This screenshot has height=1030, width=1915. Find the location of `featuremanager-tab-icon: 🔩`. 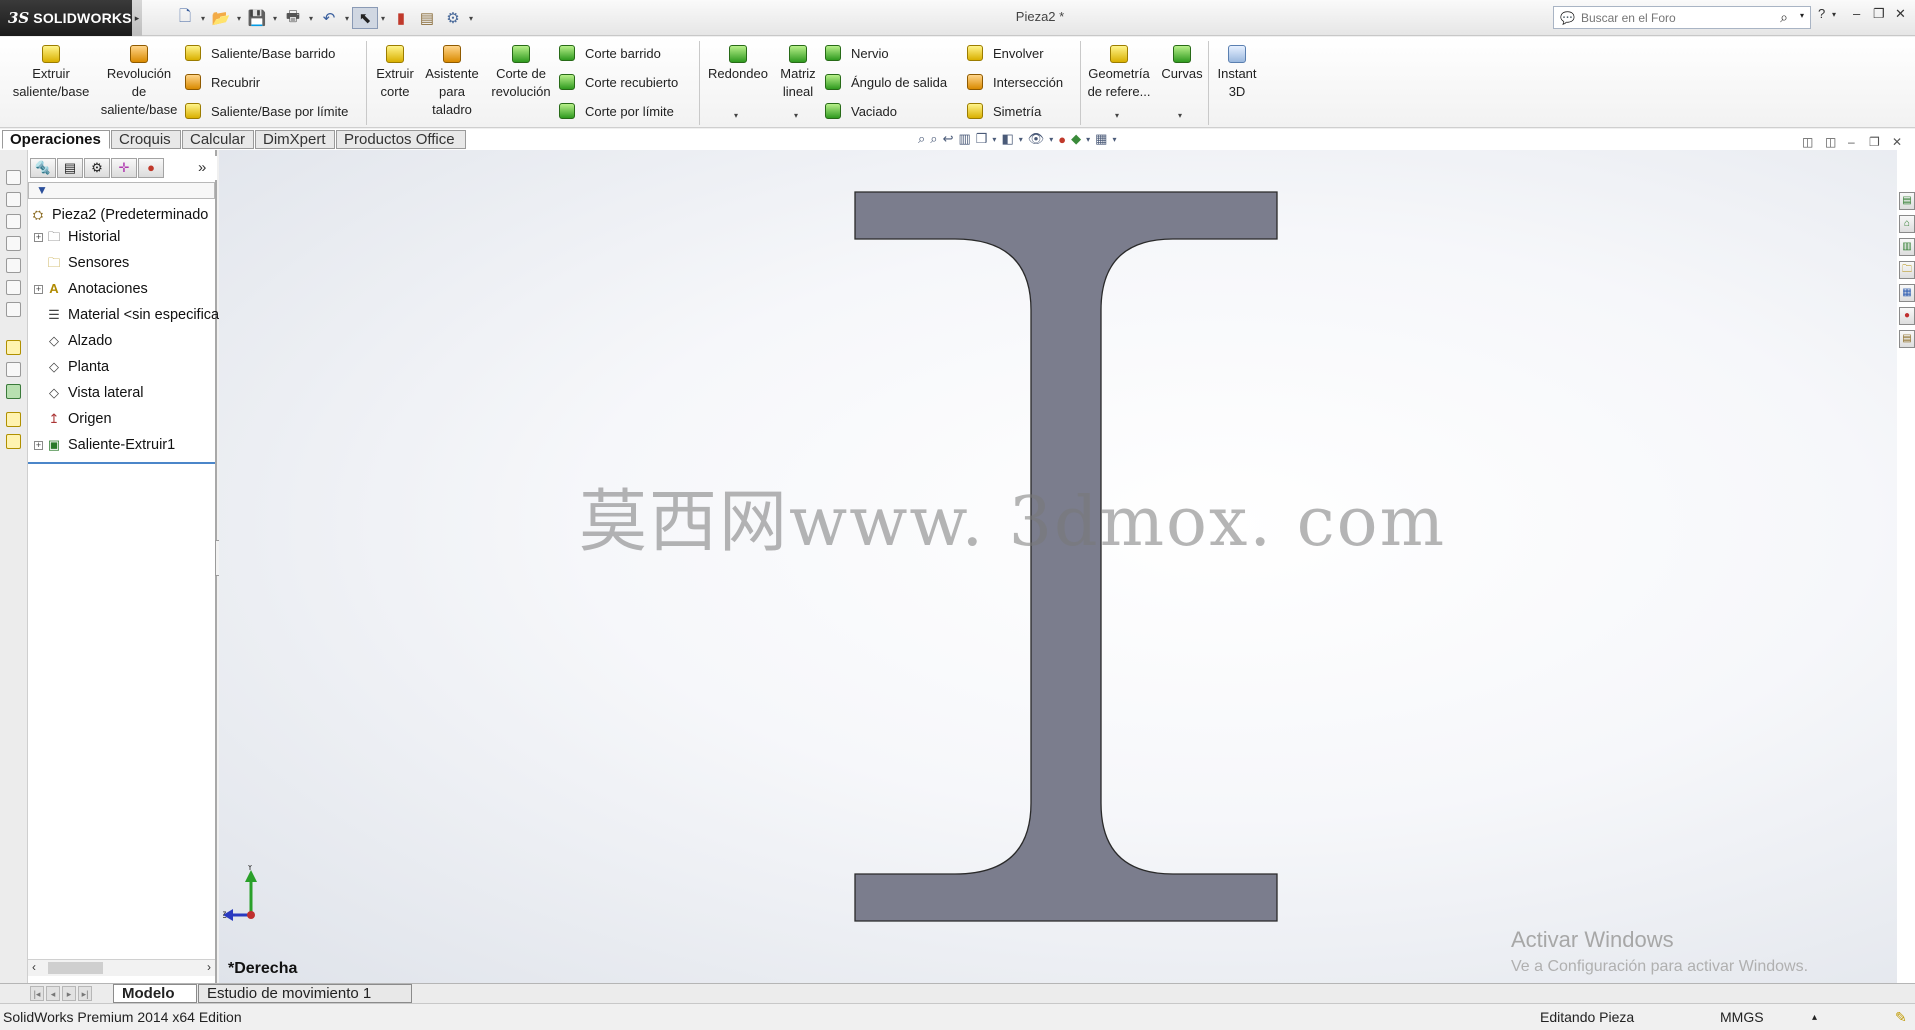

featuremanager-tab-icon: 🔩 is located at coordinates (43, 168).